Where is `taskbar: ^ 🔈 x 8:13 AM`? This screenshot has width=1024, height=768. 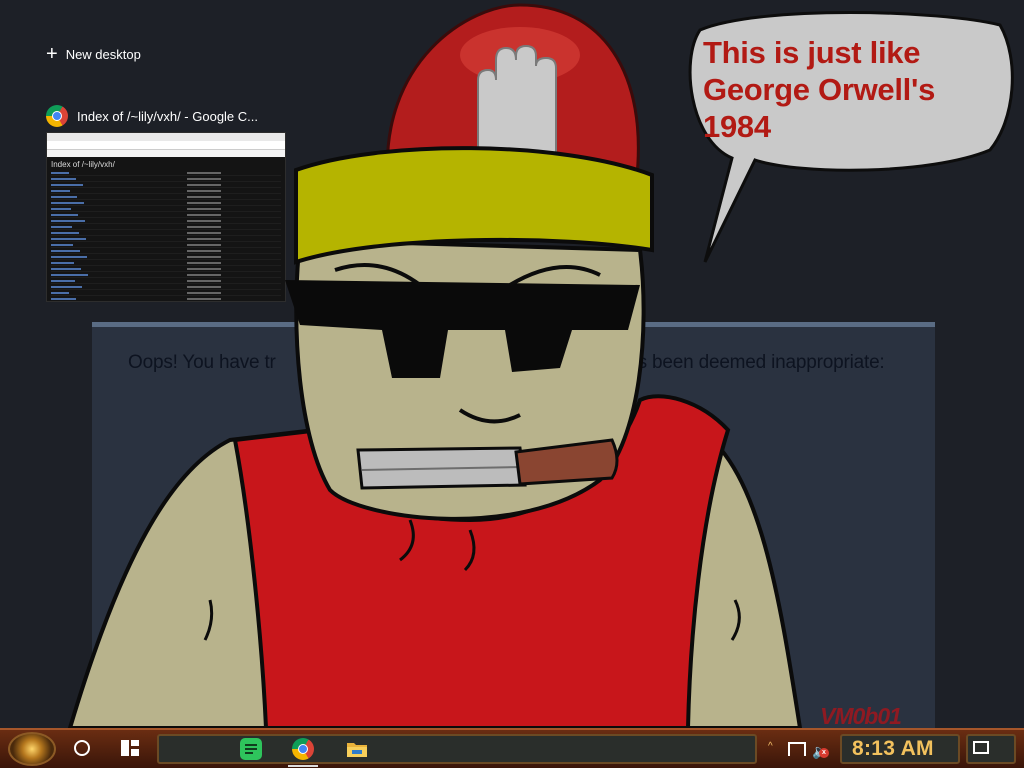 taskbar: ^ 🔈 x 8:13 AM is located at coordinates (512, 748).